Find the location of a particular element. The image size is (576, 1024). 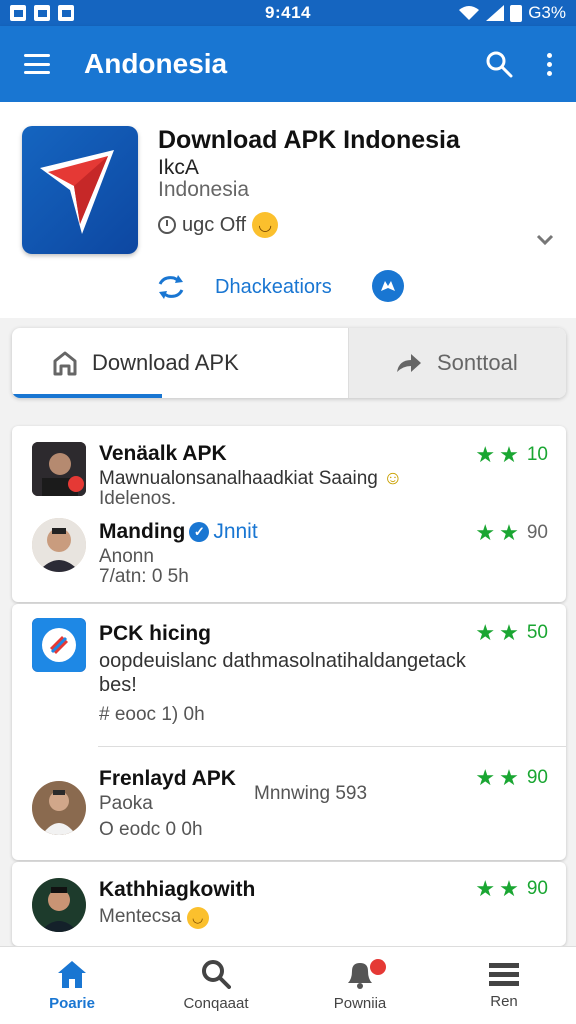

app-bar: Andonesia is located at coordinates (288, 64).